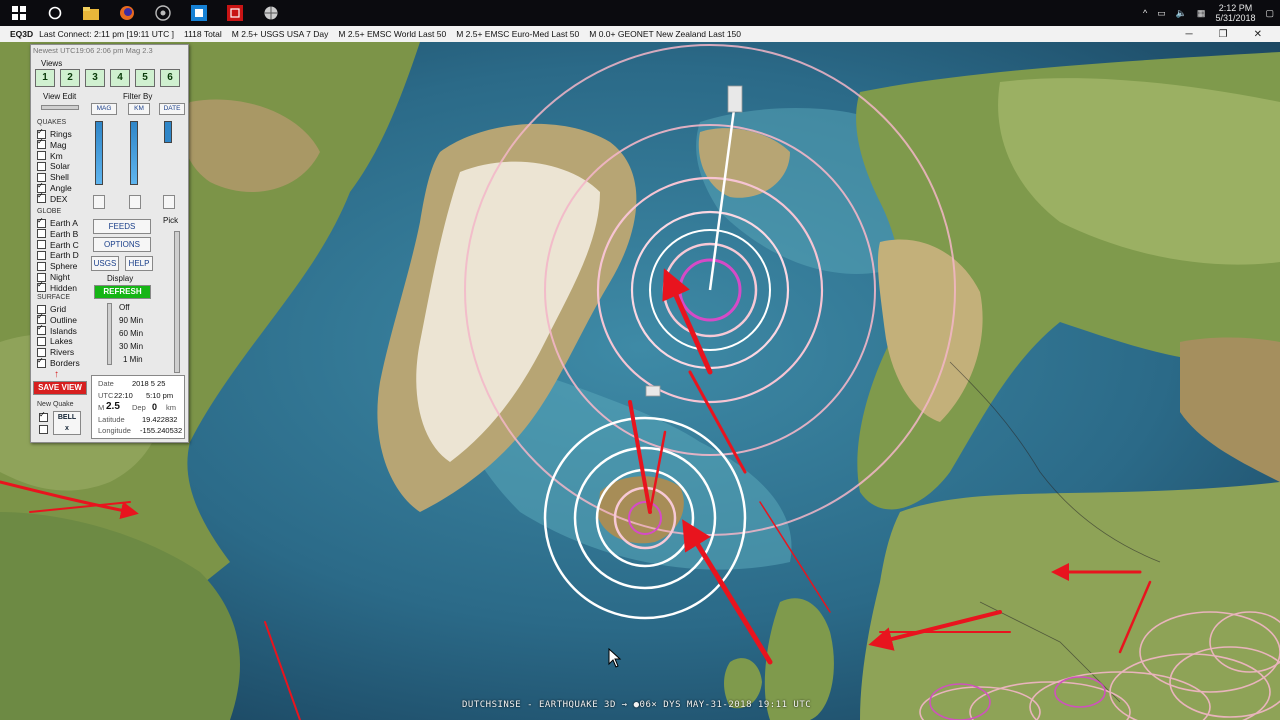 Image resolution: width=1280 pixels, height=720 pixels. I want to click on feed-geonet-nz: M 0.0+ GEONET New Zealand Last 150, so click(665, 34).